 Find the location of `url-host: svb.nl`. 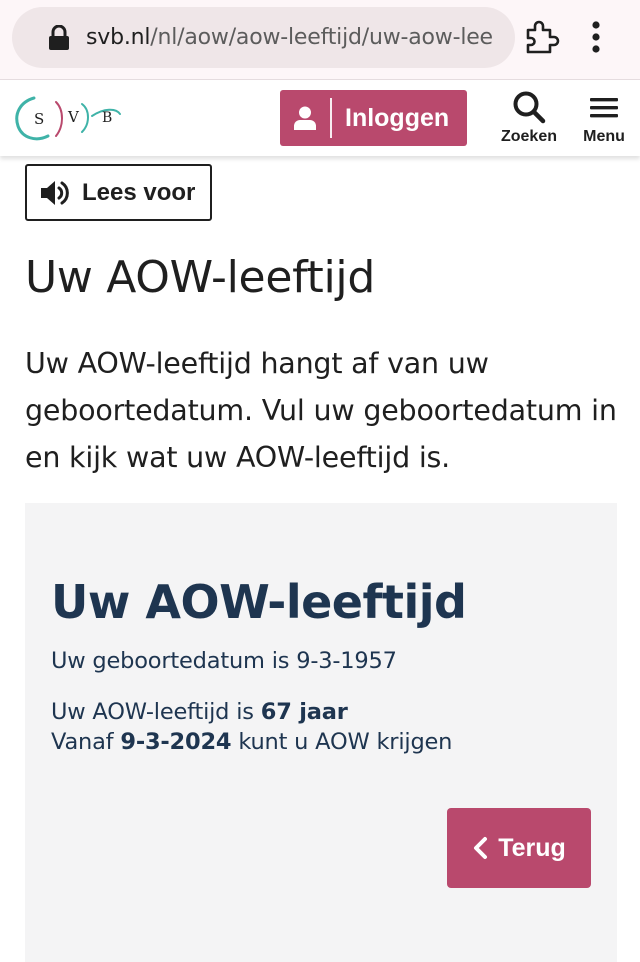

url-host: svb.nl is located at coordinates (118, 37).